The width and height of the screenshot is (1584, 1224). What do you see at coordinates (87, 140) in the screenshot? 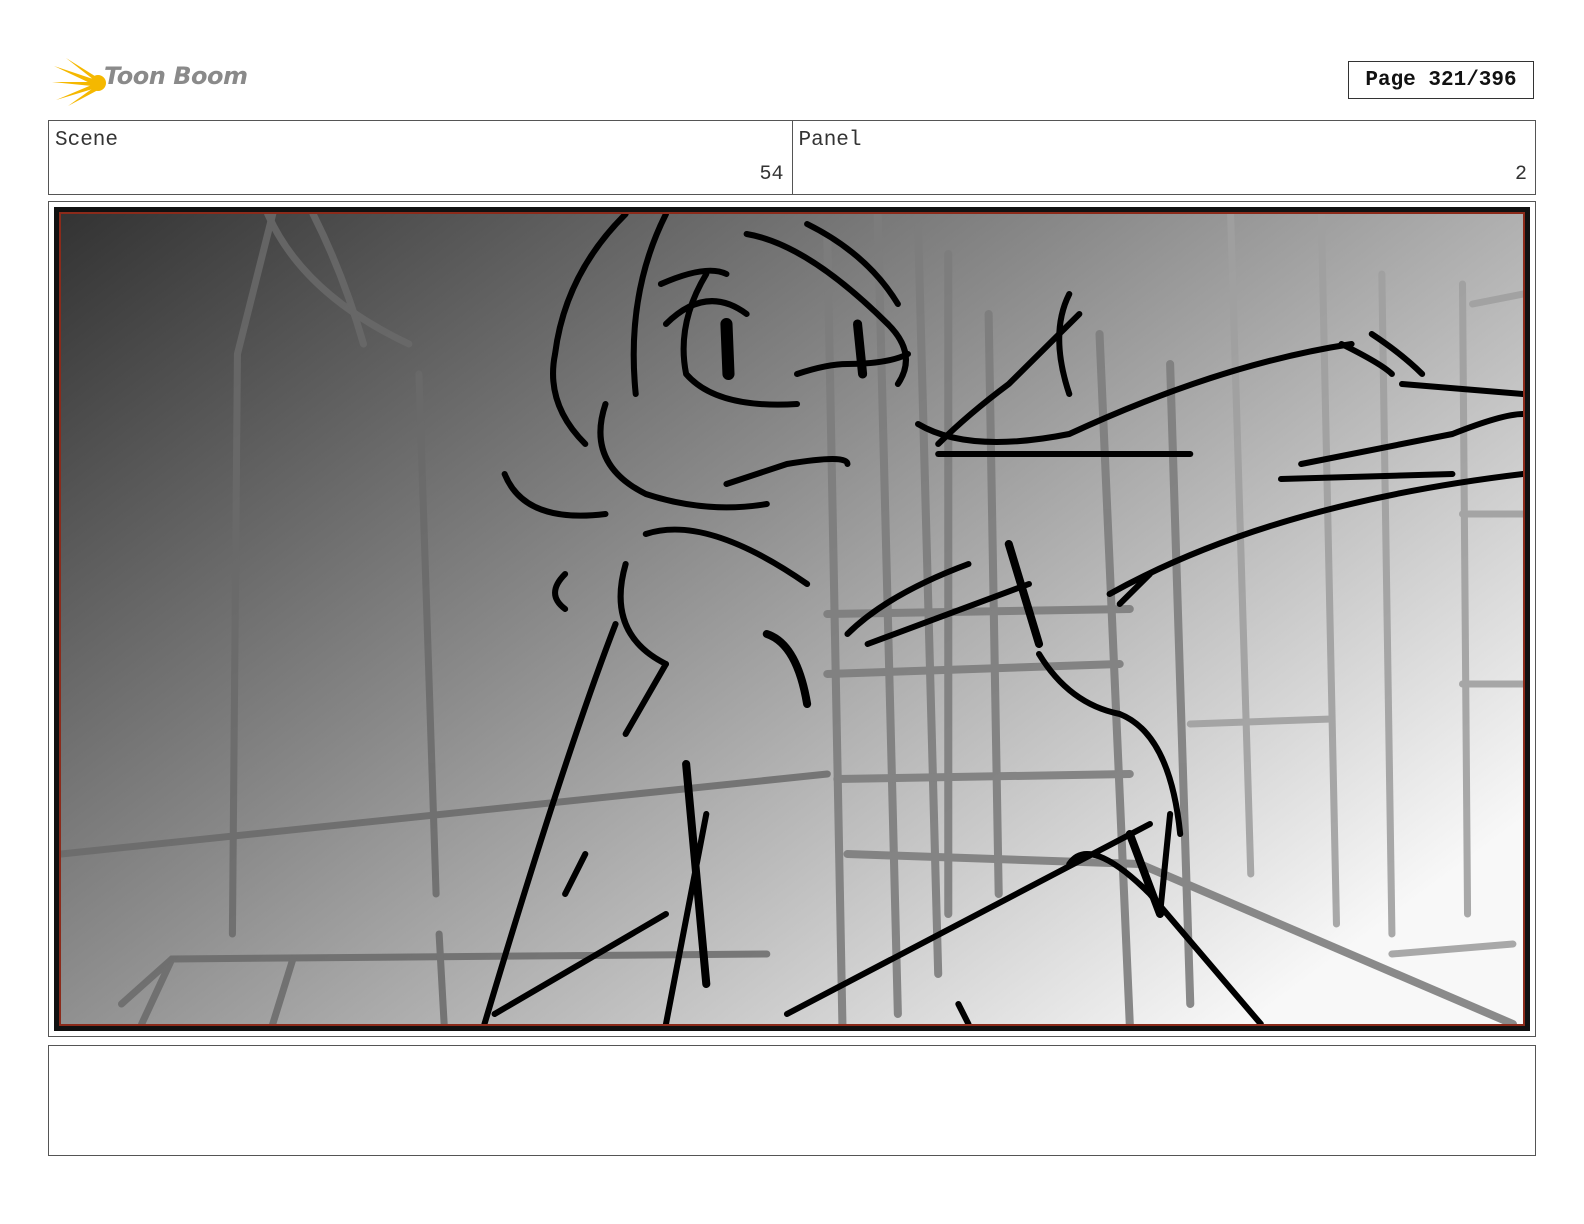
I see `scene-label: Scene` at bounding box center [87, 140].